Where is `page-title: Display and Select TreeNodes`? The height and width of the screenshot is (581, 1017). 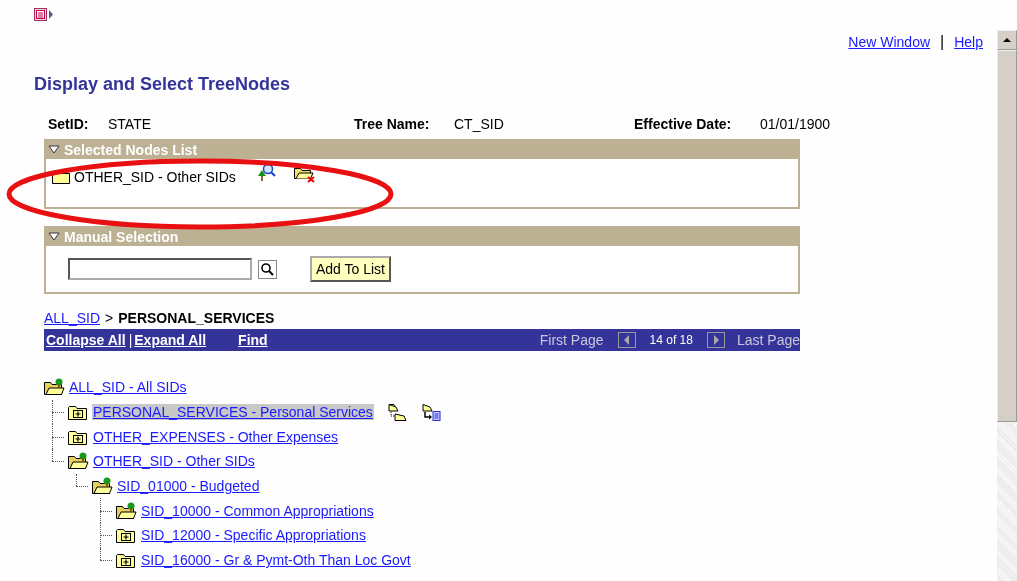
page-title: Display and Select TreeNodes is located at coordinates (163, 84).